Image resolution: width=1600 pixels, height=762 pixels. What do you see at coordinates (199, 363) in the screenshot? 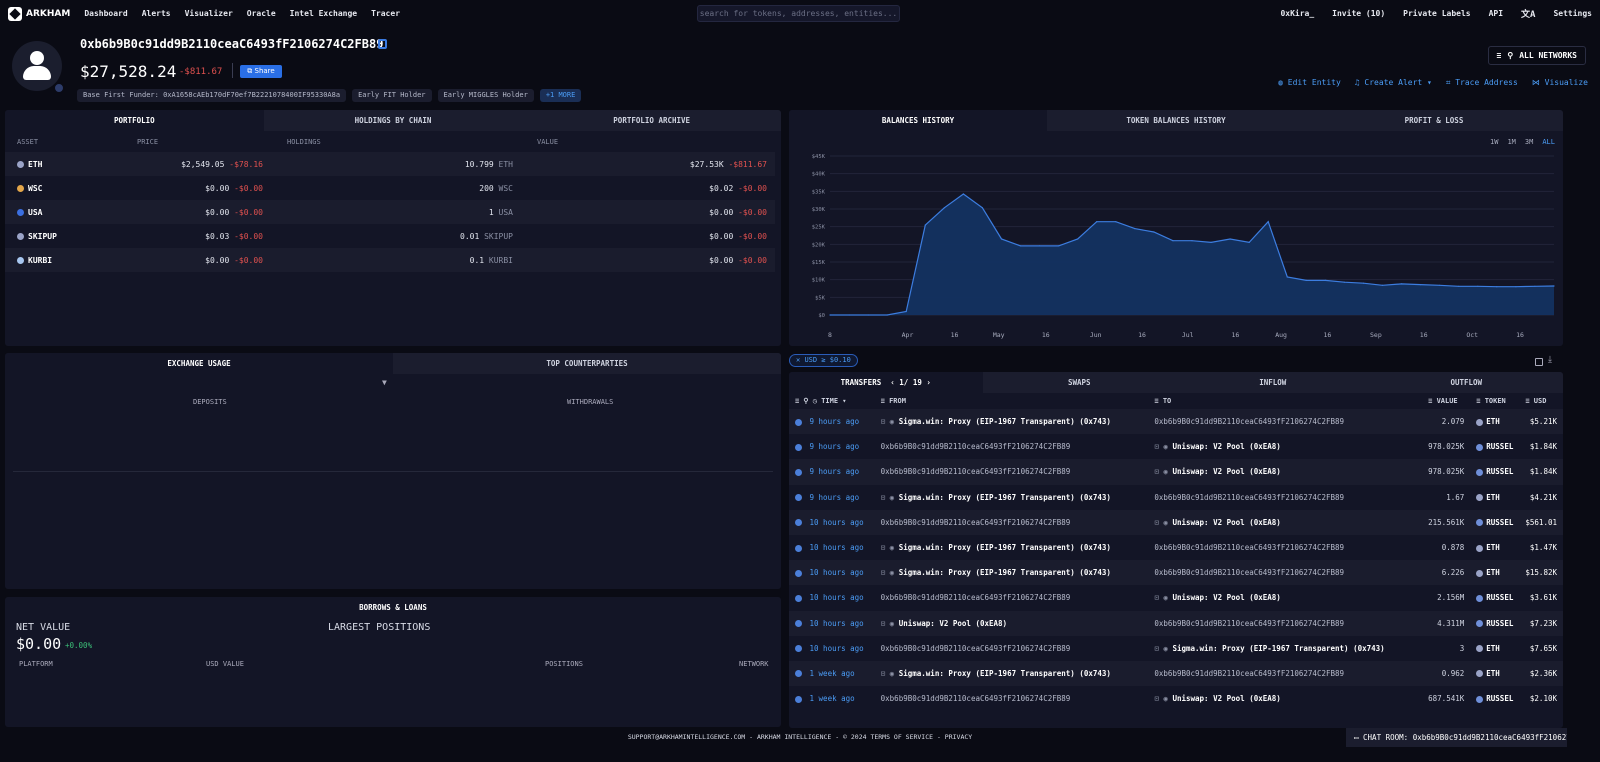
I see `tab-exchange-usage: EXCHANGE USAGE` at bounding box center [199, 363].